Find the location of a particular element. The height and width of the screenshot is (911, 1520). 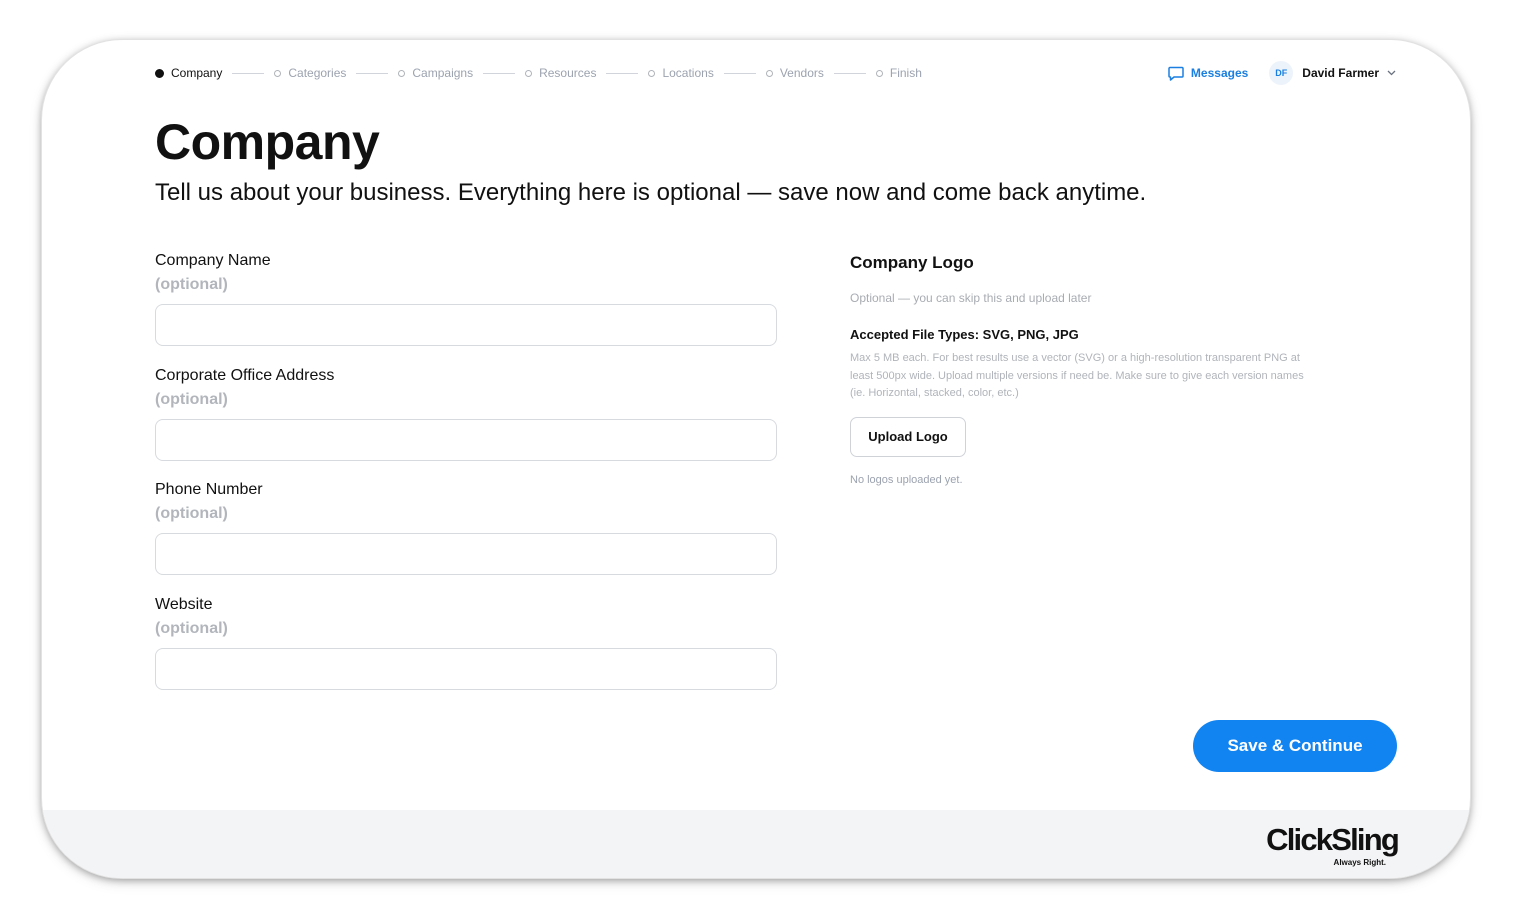

page-title: Company is located at coordinates (267, 142).